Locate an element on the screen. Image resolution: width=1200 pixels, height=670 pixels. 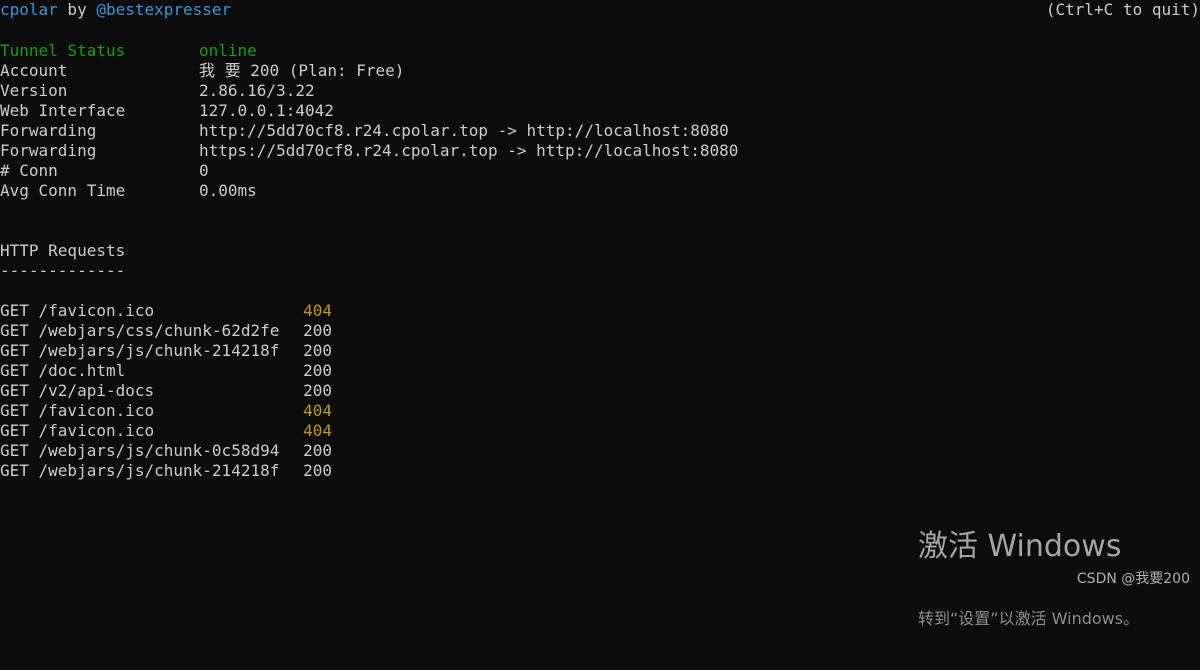
activation-title: 激活 Windows is located at coordinates (1020, 546).